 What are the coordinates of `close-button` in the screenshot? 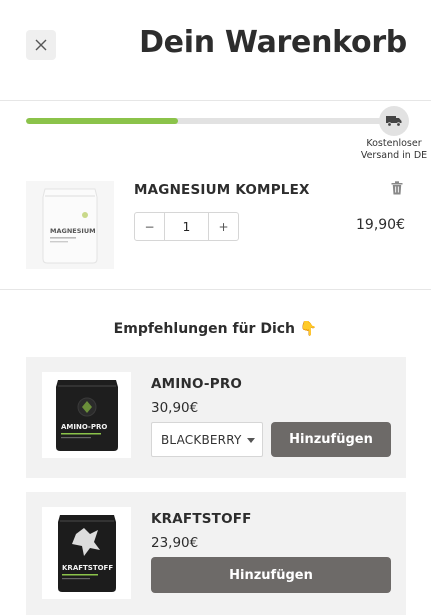 It's located at (41, 45).